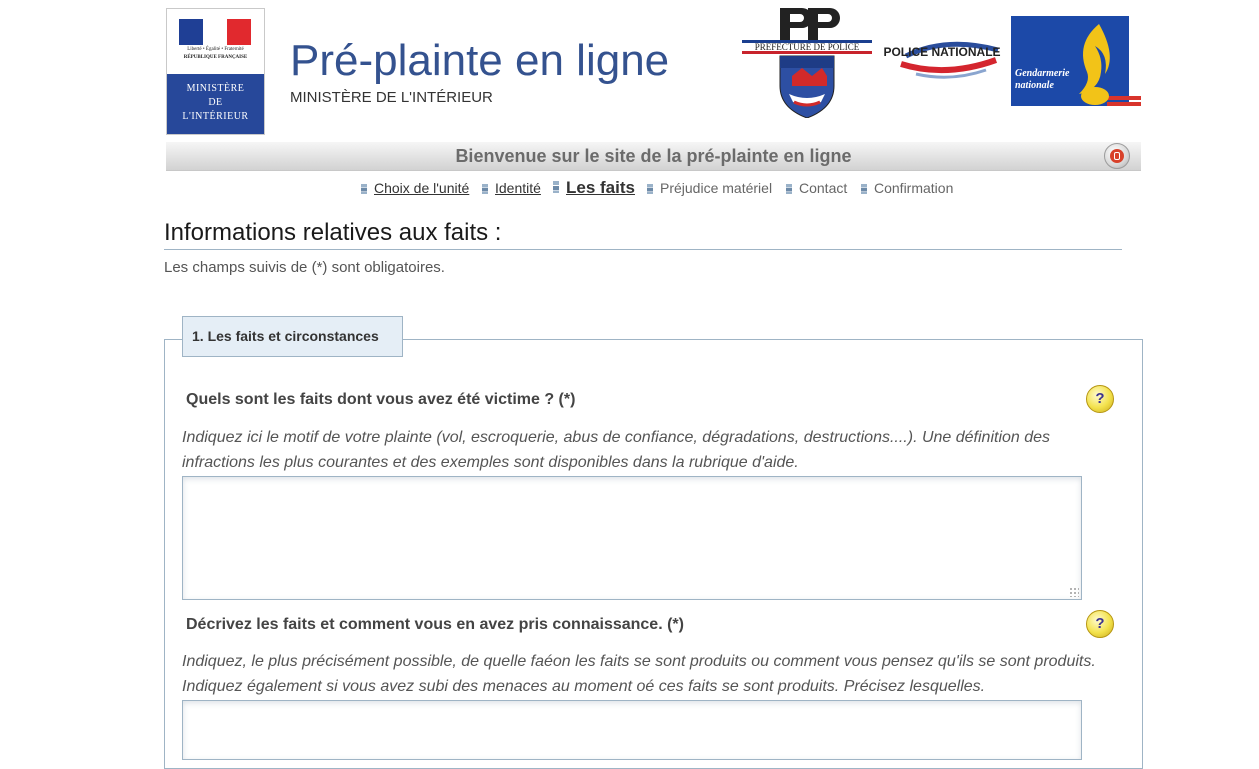  I want to click on republic-name: RÉPUBLIQUE FRANÇAISE, so click(215, 57).